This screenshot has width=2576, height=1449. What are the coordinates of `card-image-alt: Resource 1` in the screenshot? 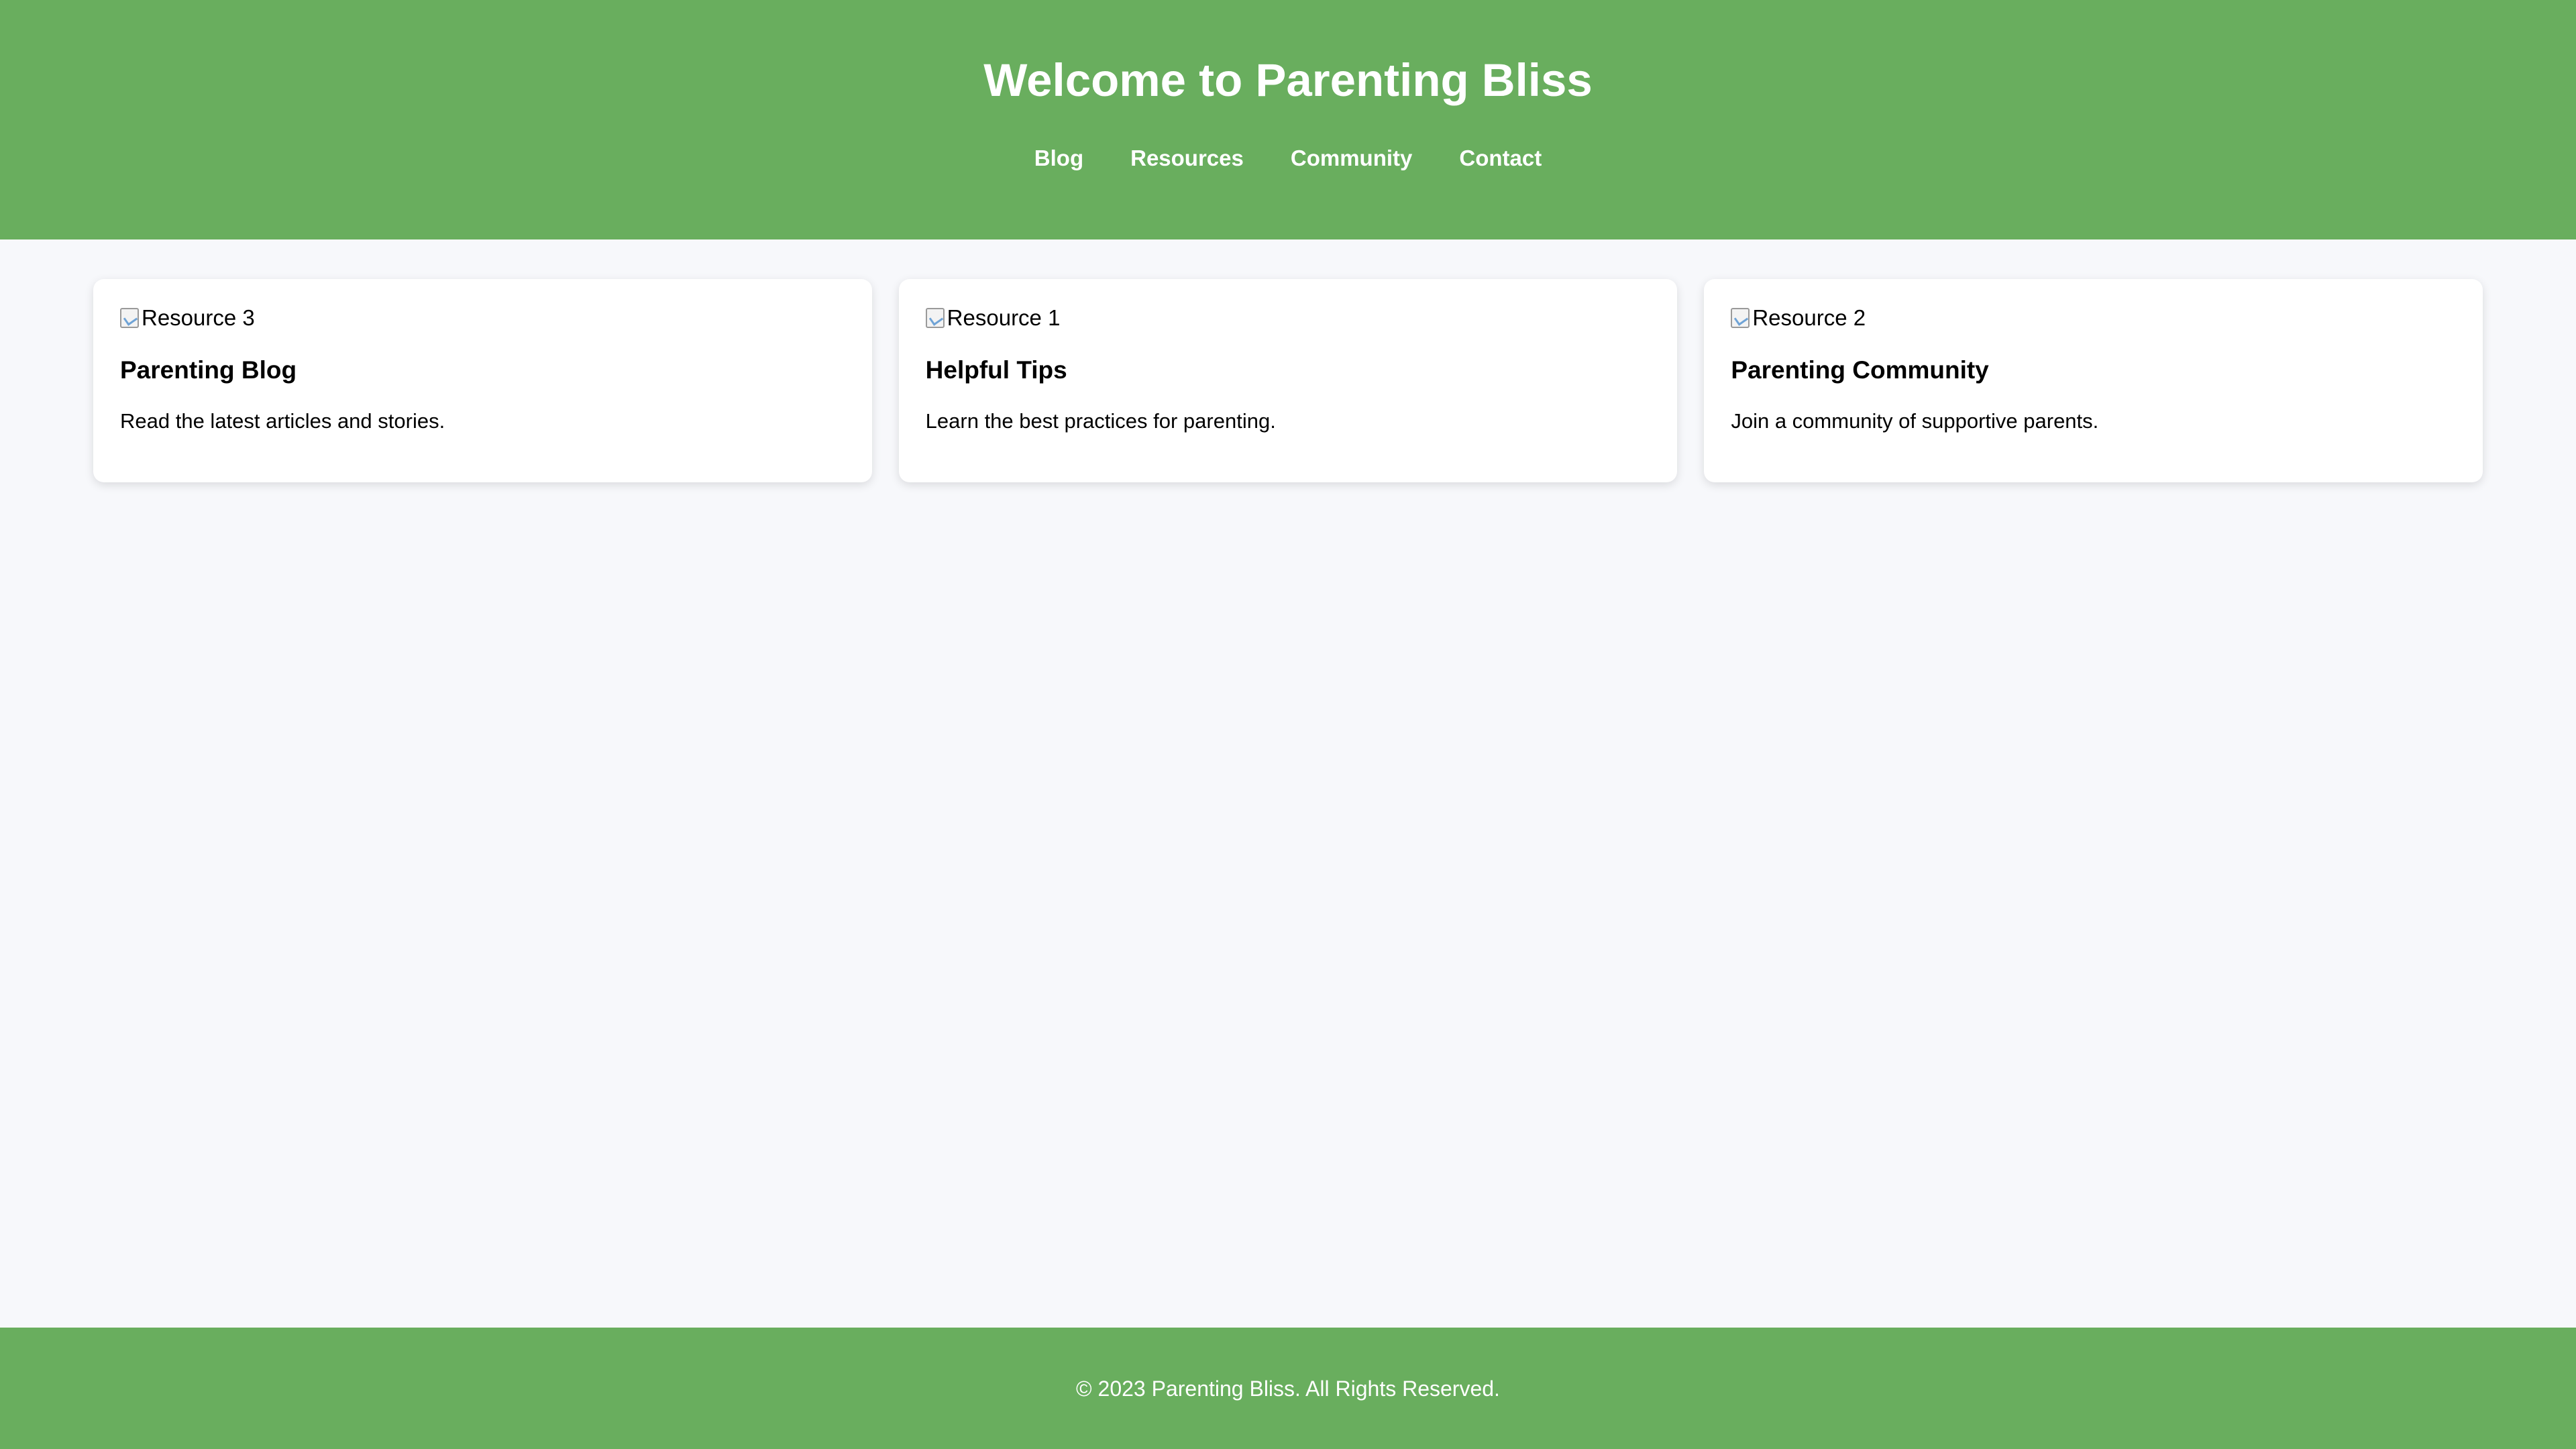 It's located at (1004, 317).